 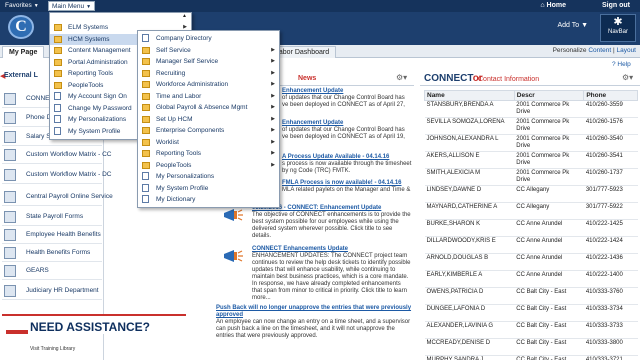 I want to click on column-header: Phone, so click(x=610, y=95).